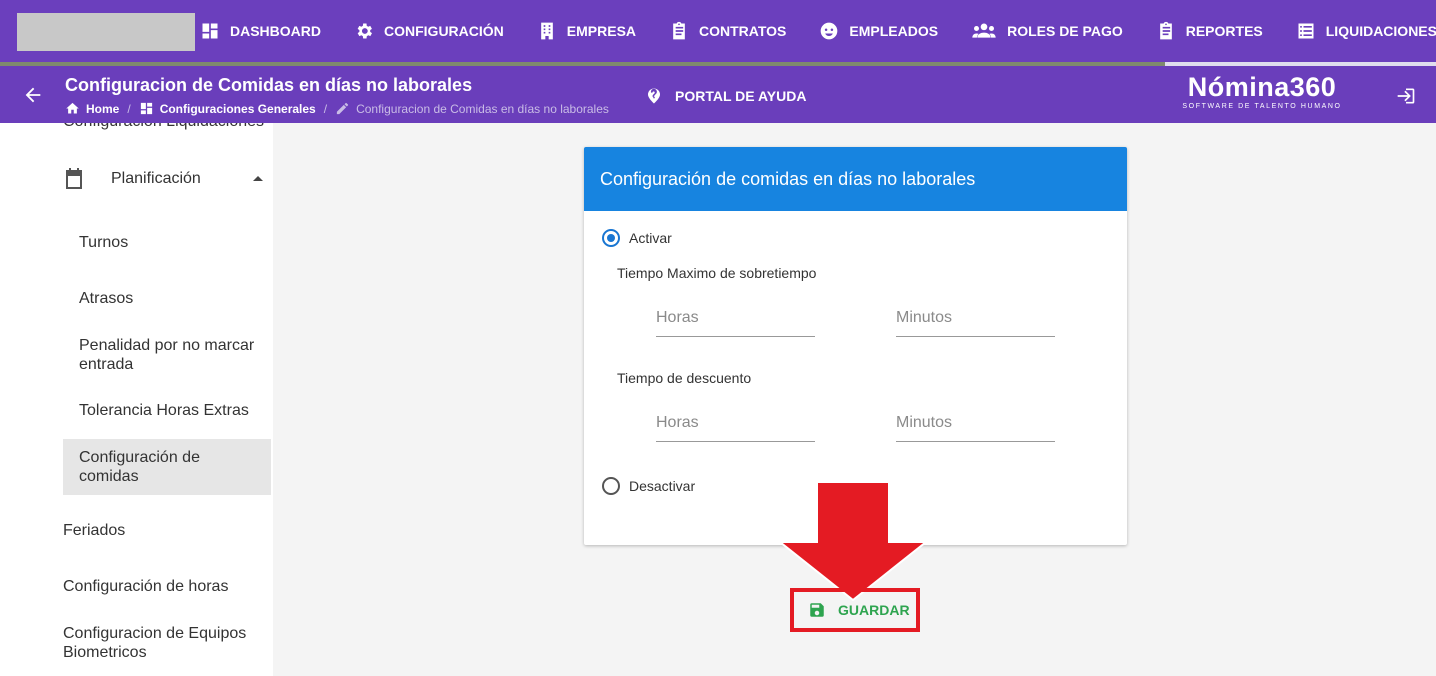 The width and height of the screenshot is (1436, 676). What do you see at coordinates (156, 178) in the screenshot?
I see `sidebar-group-label: Planificación` at bounding box center [156, 178].